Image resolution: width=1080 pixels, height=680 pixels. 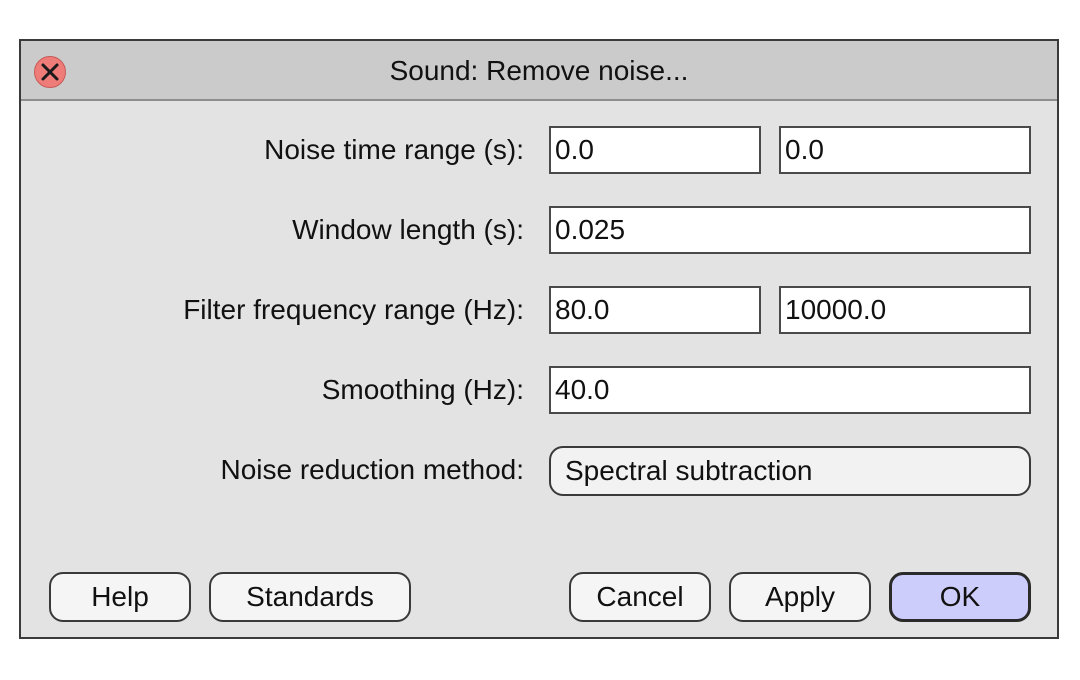 I want to click on filter-freq-to-input, so click(x=905, y=310).